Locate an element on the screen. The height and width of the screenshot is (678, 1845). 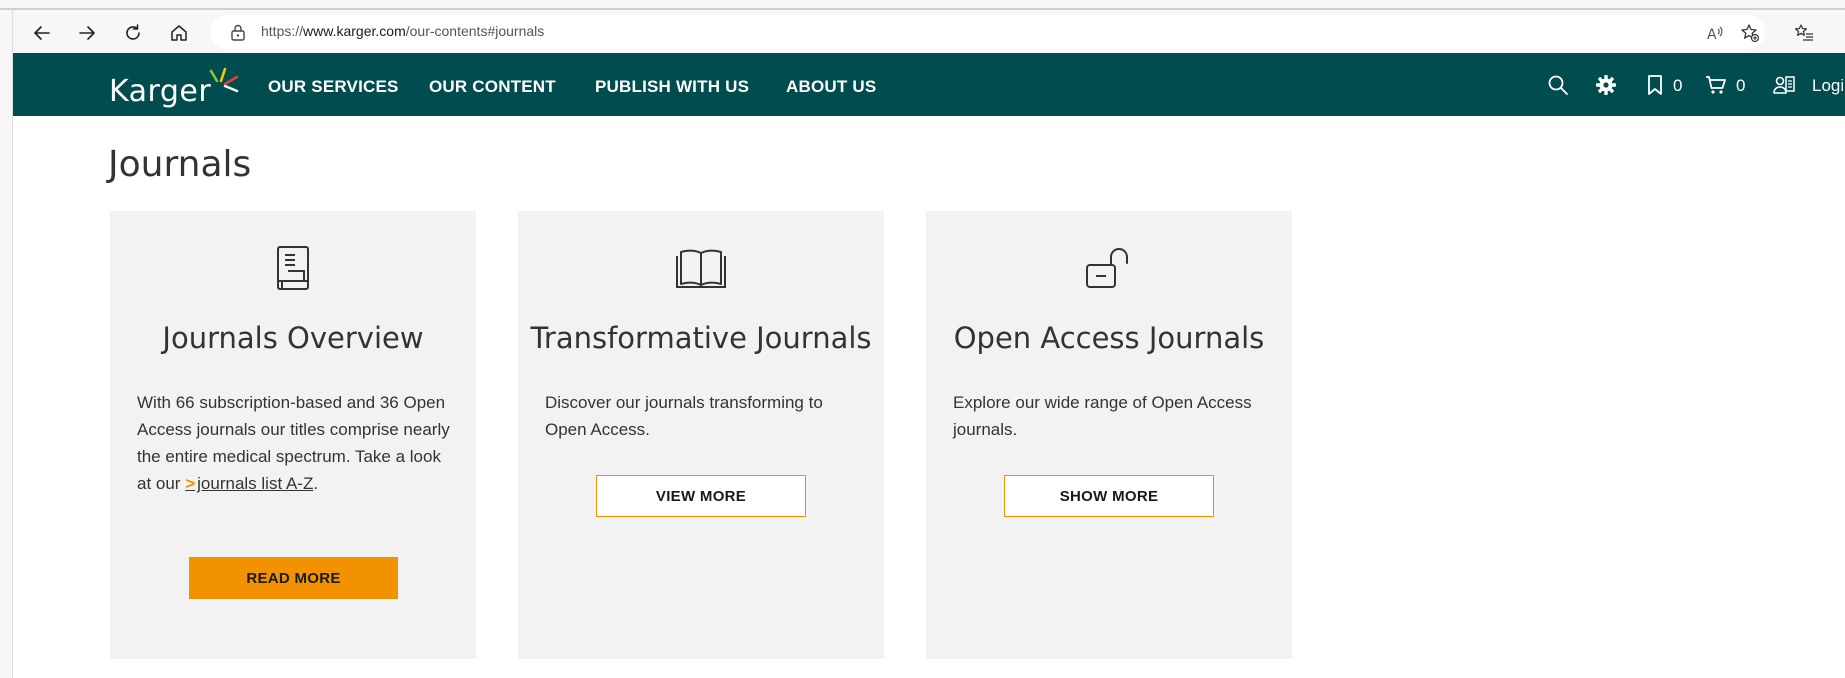
reload-button is located at coordinates (133, 33).